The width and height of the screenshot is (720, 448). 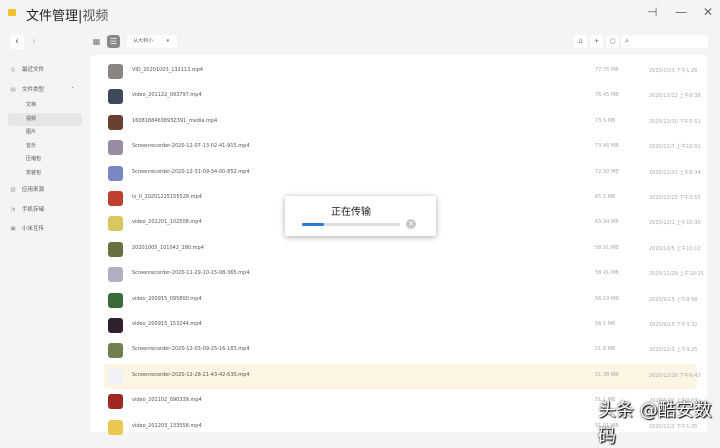 What do you see at coordinates (655, 423) in the screenshot?
I see `watermark: 头条 @酷安数码` at bounding box center [655, 423].